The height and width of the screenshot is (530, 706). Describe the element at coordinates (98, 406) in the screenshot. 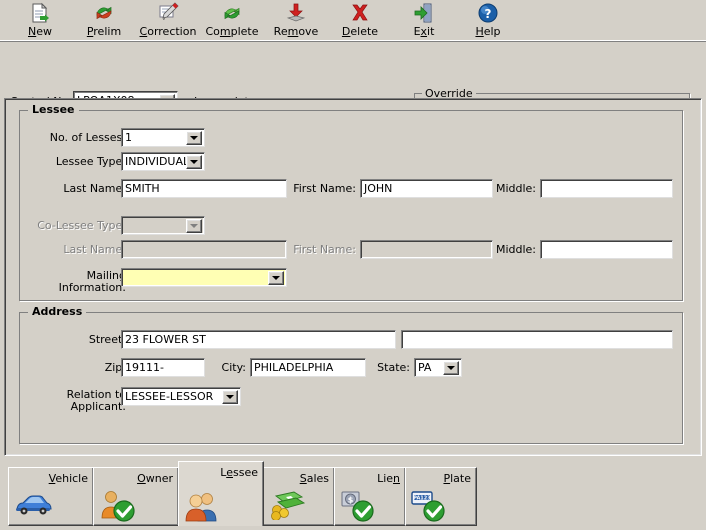

I see `relation-label-line2: Applicant:` at that location.